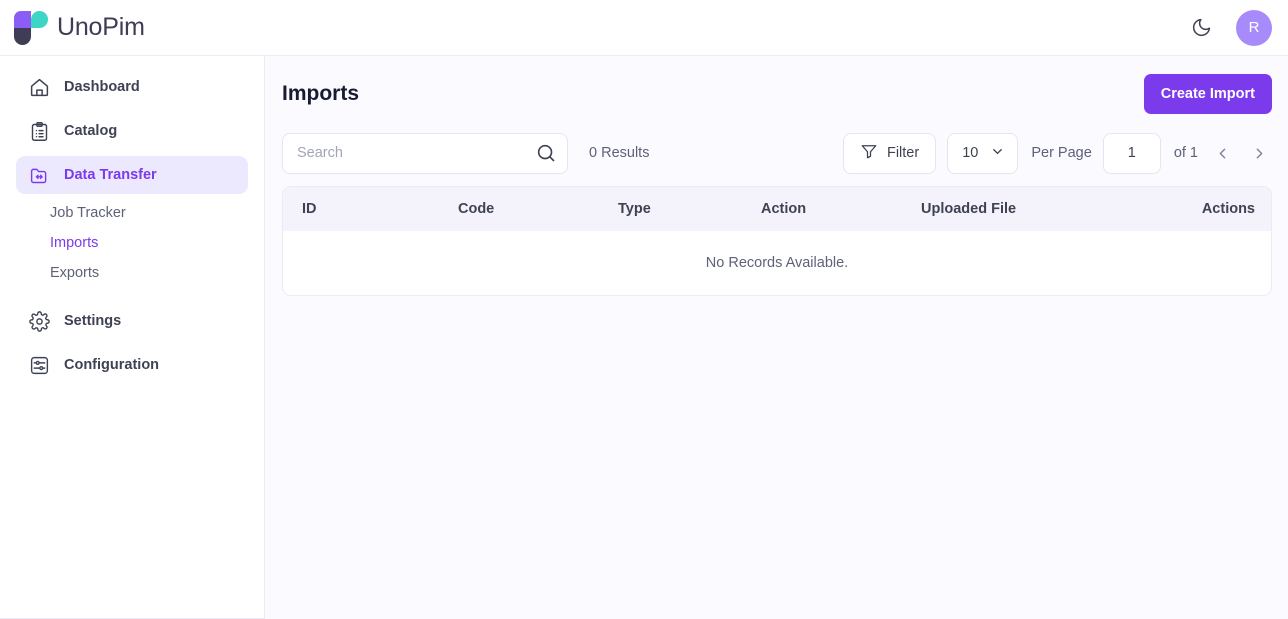 The width and height of the screenshot is (1288, 619). What do you see at coordinates (101, 27) in the screenshot?
I see `brand-name: UnoPim` at bounding box center [101, 27].